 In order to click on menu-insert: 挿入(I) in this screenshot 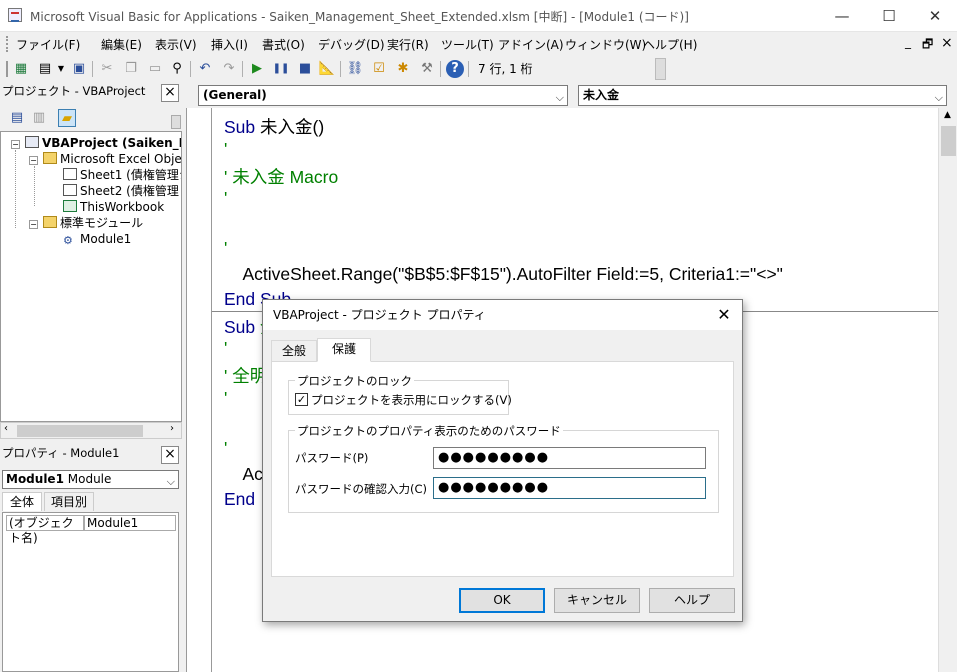, I will do `click(229, 44)`.